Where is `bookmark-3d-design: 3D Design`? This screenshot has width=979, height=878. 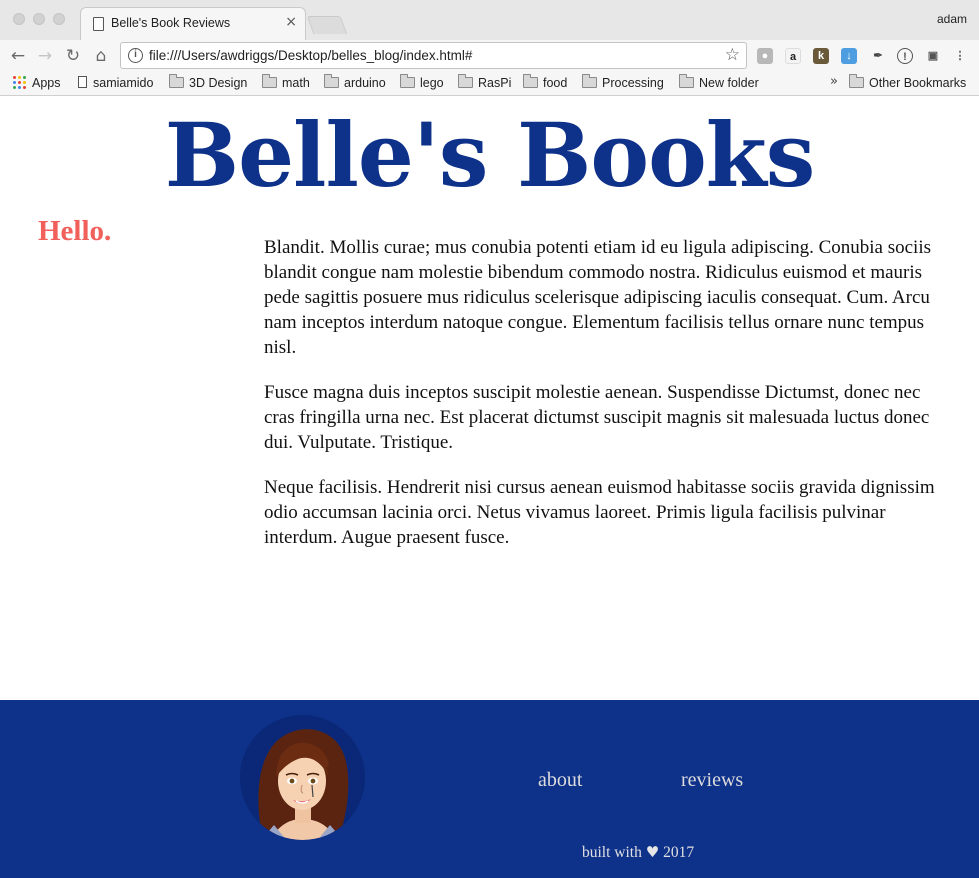
bookmark-3d-design: 3D Design is located at coordinates (208, 83).